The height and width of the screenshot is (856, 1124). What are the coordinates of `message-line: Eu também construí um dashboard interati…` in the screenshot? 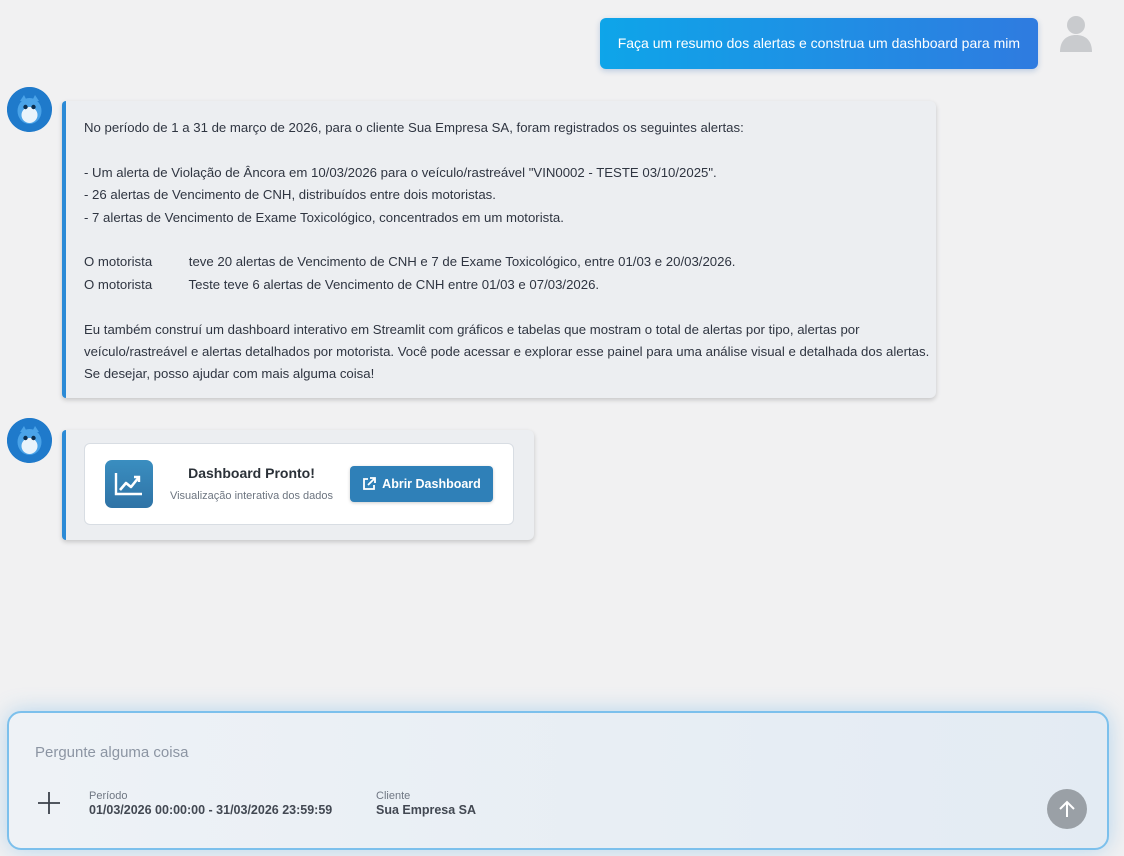 It's located at (472, 329).